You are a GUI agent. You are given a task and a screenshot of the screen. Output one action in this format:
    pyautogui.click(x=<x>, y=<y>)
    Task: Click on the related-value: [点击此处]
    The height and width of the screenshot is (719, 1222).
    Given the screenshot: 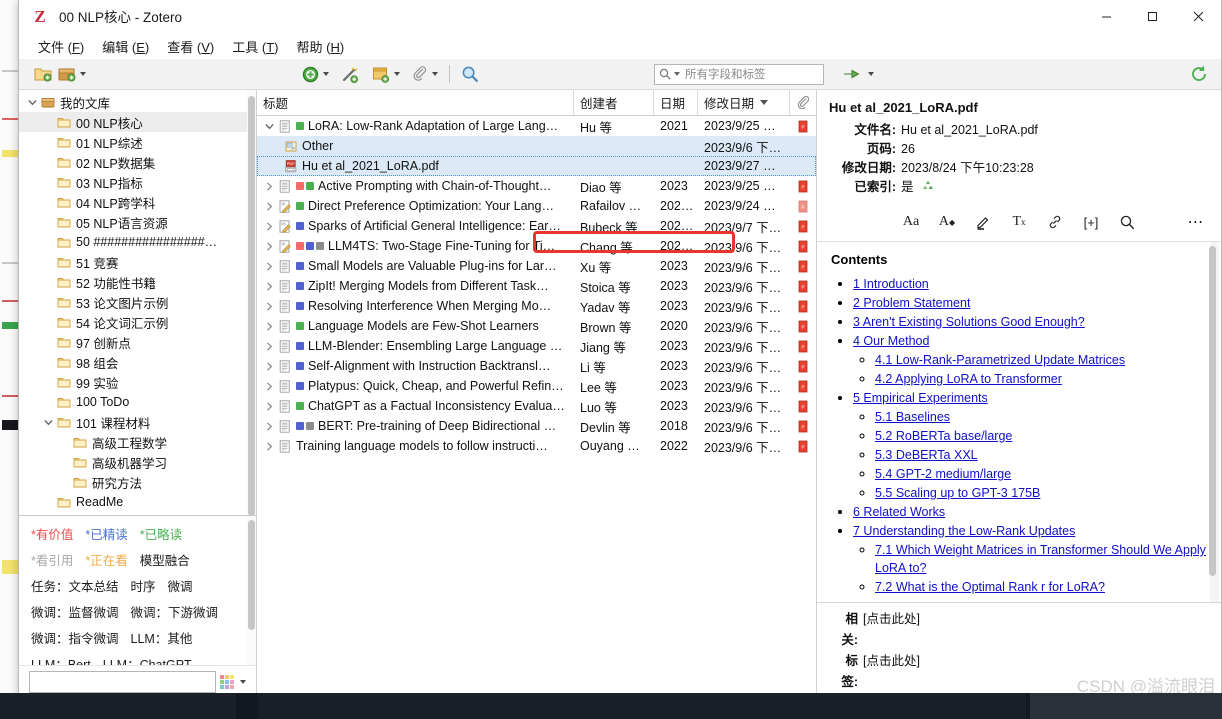 What is the action you would take?
    pyautogui.click(x=891, y=630)
    